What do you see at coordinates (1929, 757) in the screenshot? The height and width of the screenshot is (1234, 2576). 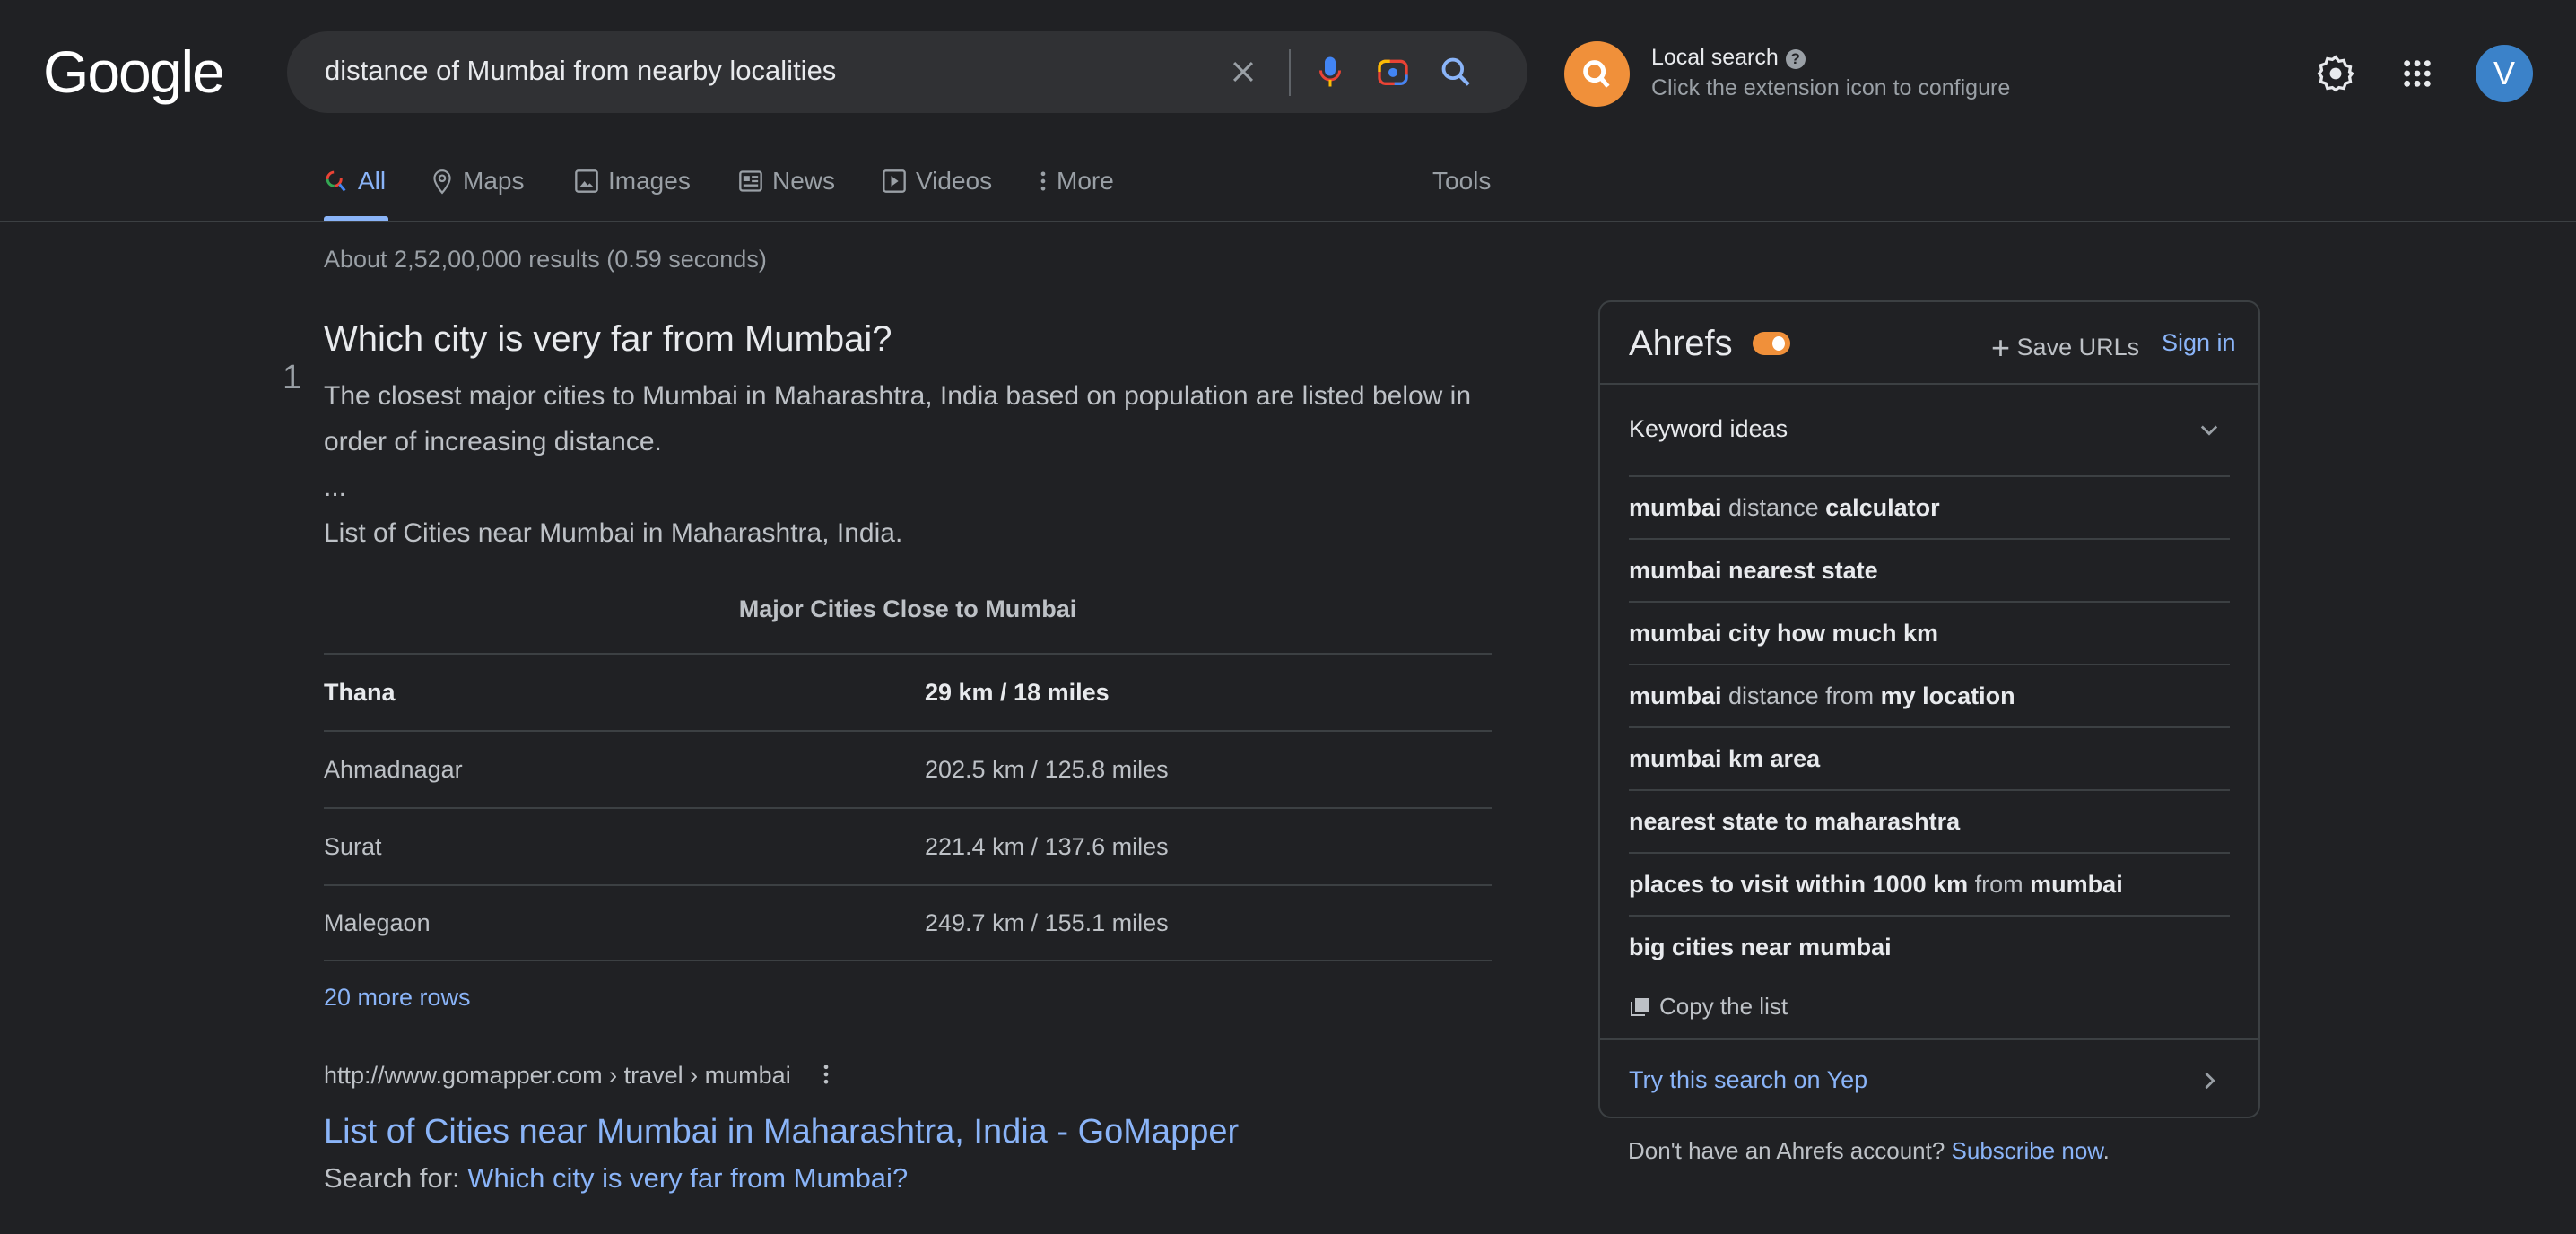 I see `keyword-idea-item: mumbai km area` at bounding box center [1929, 757].